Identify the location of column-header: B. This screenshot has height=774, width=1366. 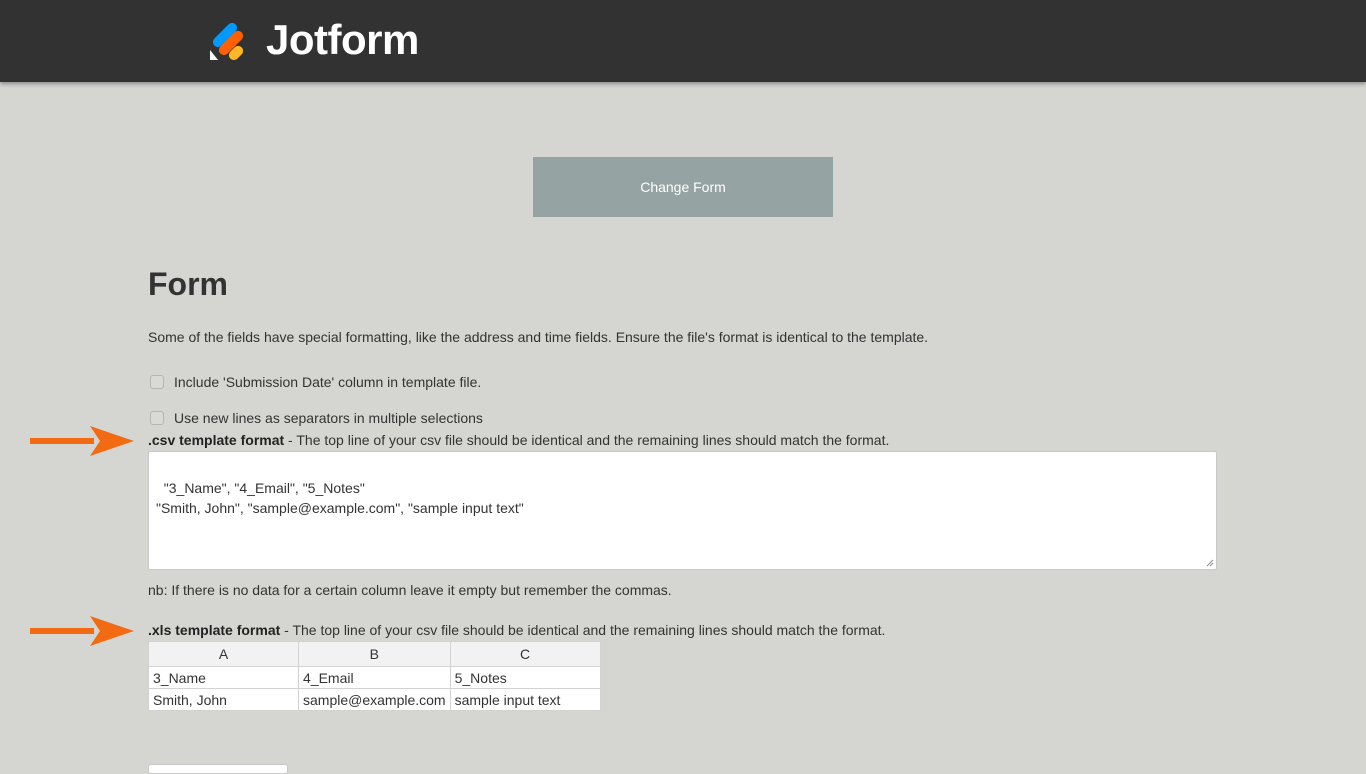
(374, 654).